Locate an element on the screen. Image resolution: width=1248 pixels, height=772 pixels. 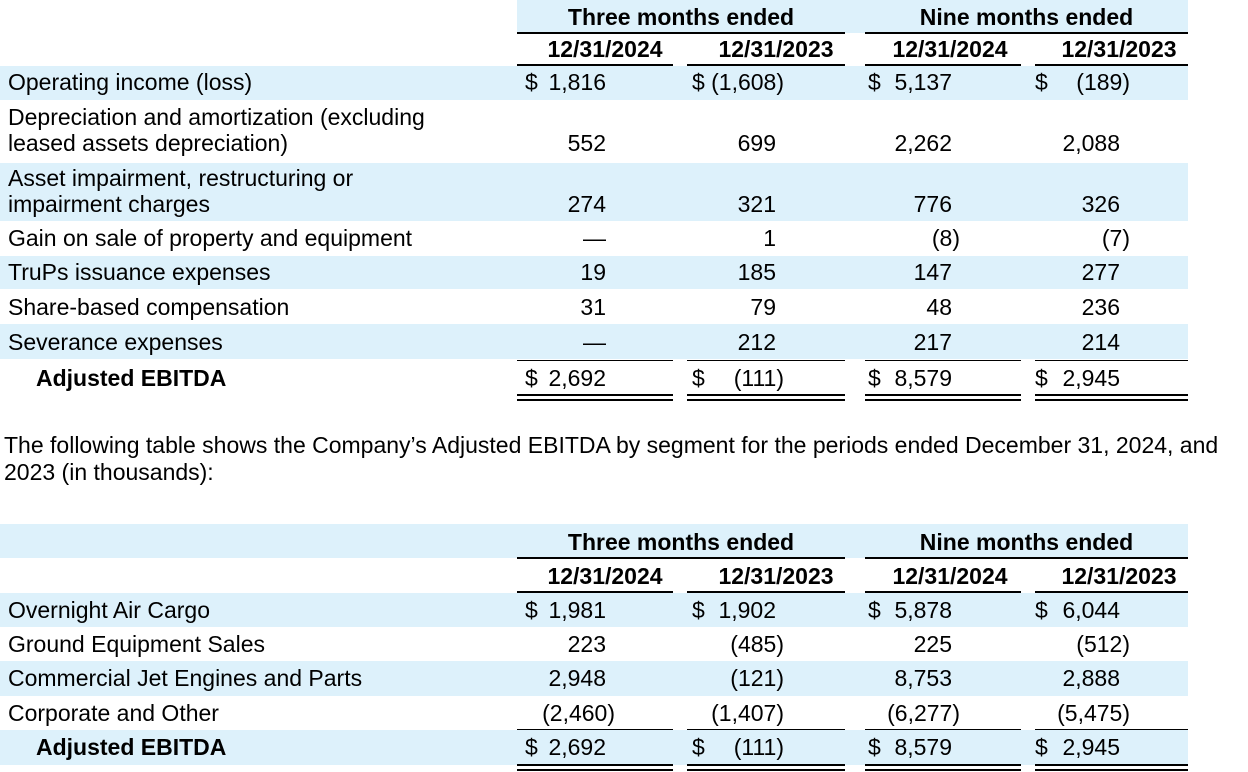
value-cell: 699 is located at coordinates (756, 143).